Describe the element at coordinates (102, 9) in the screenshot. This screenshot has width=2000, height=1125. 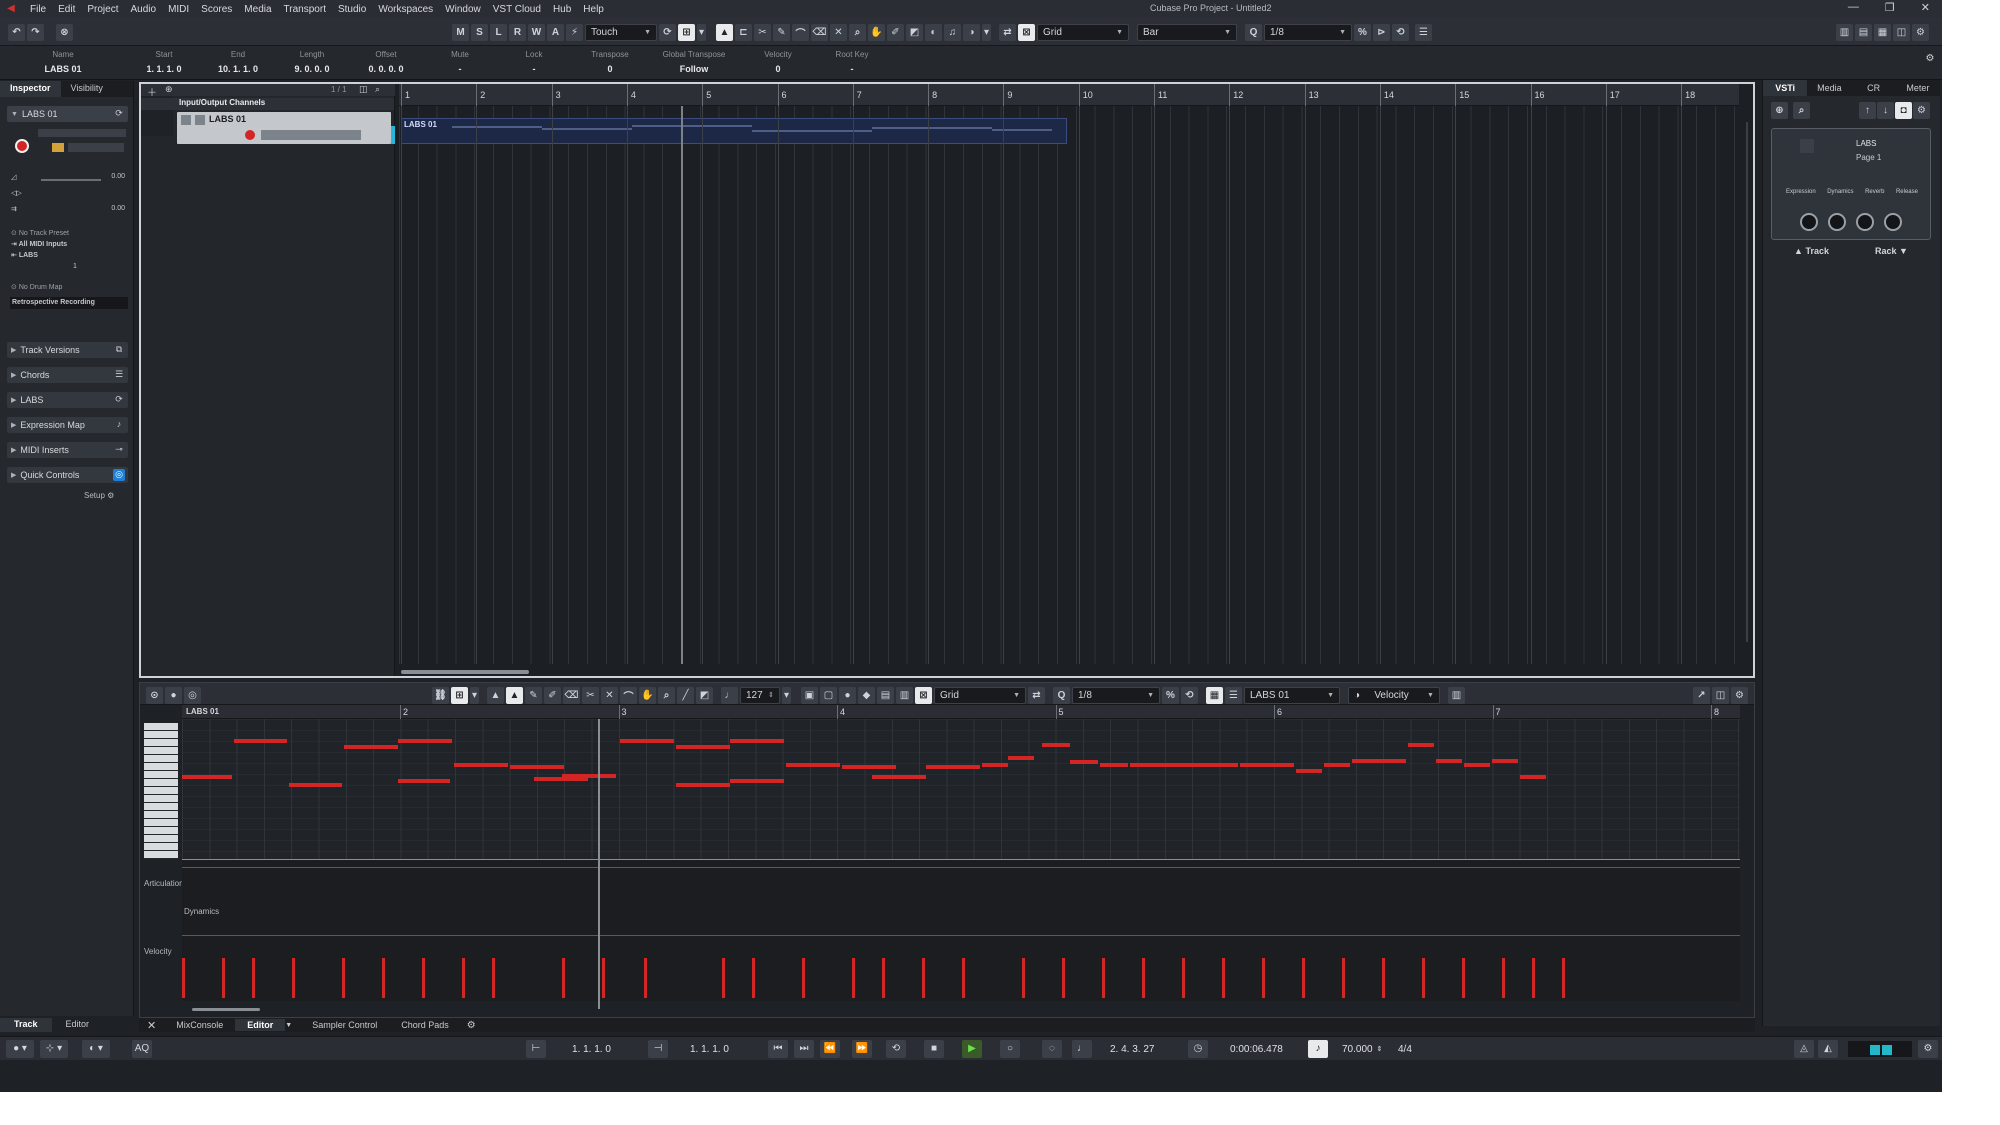
I see `menu-project: Project` at that location.